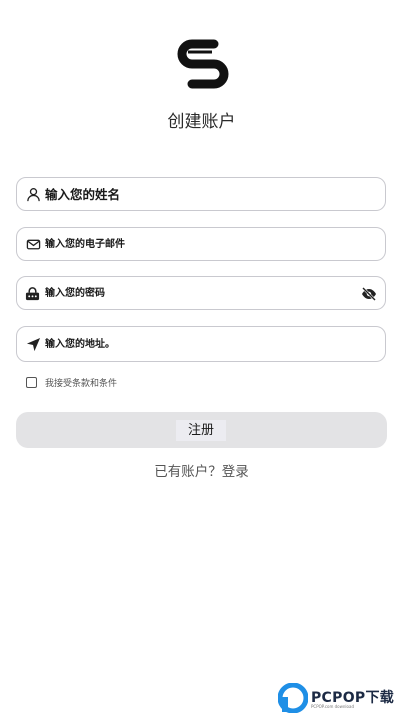 The width and height of the screenshot is (403, 720). I want to click on name-input: 输入您的姓名, so click(201, 194).